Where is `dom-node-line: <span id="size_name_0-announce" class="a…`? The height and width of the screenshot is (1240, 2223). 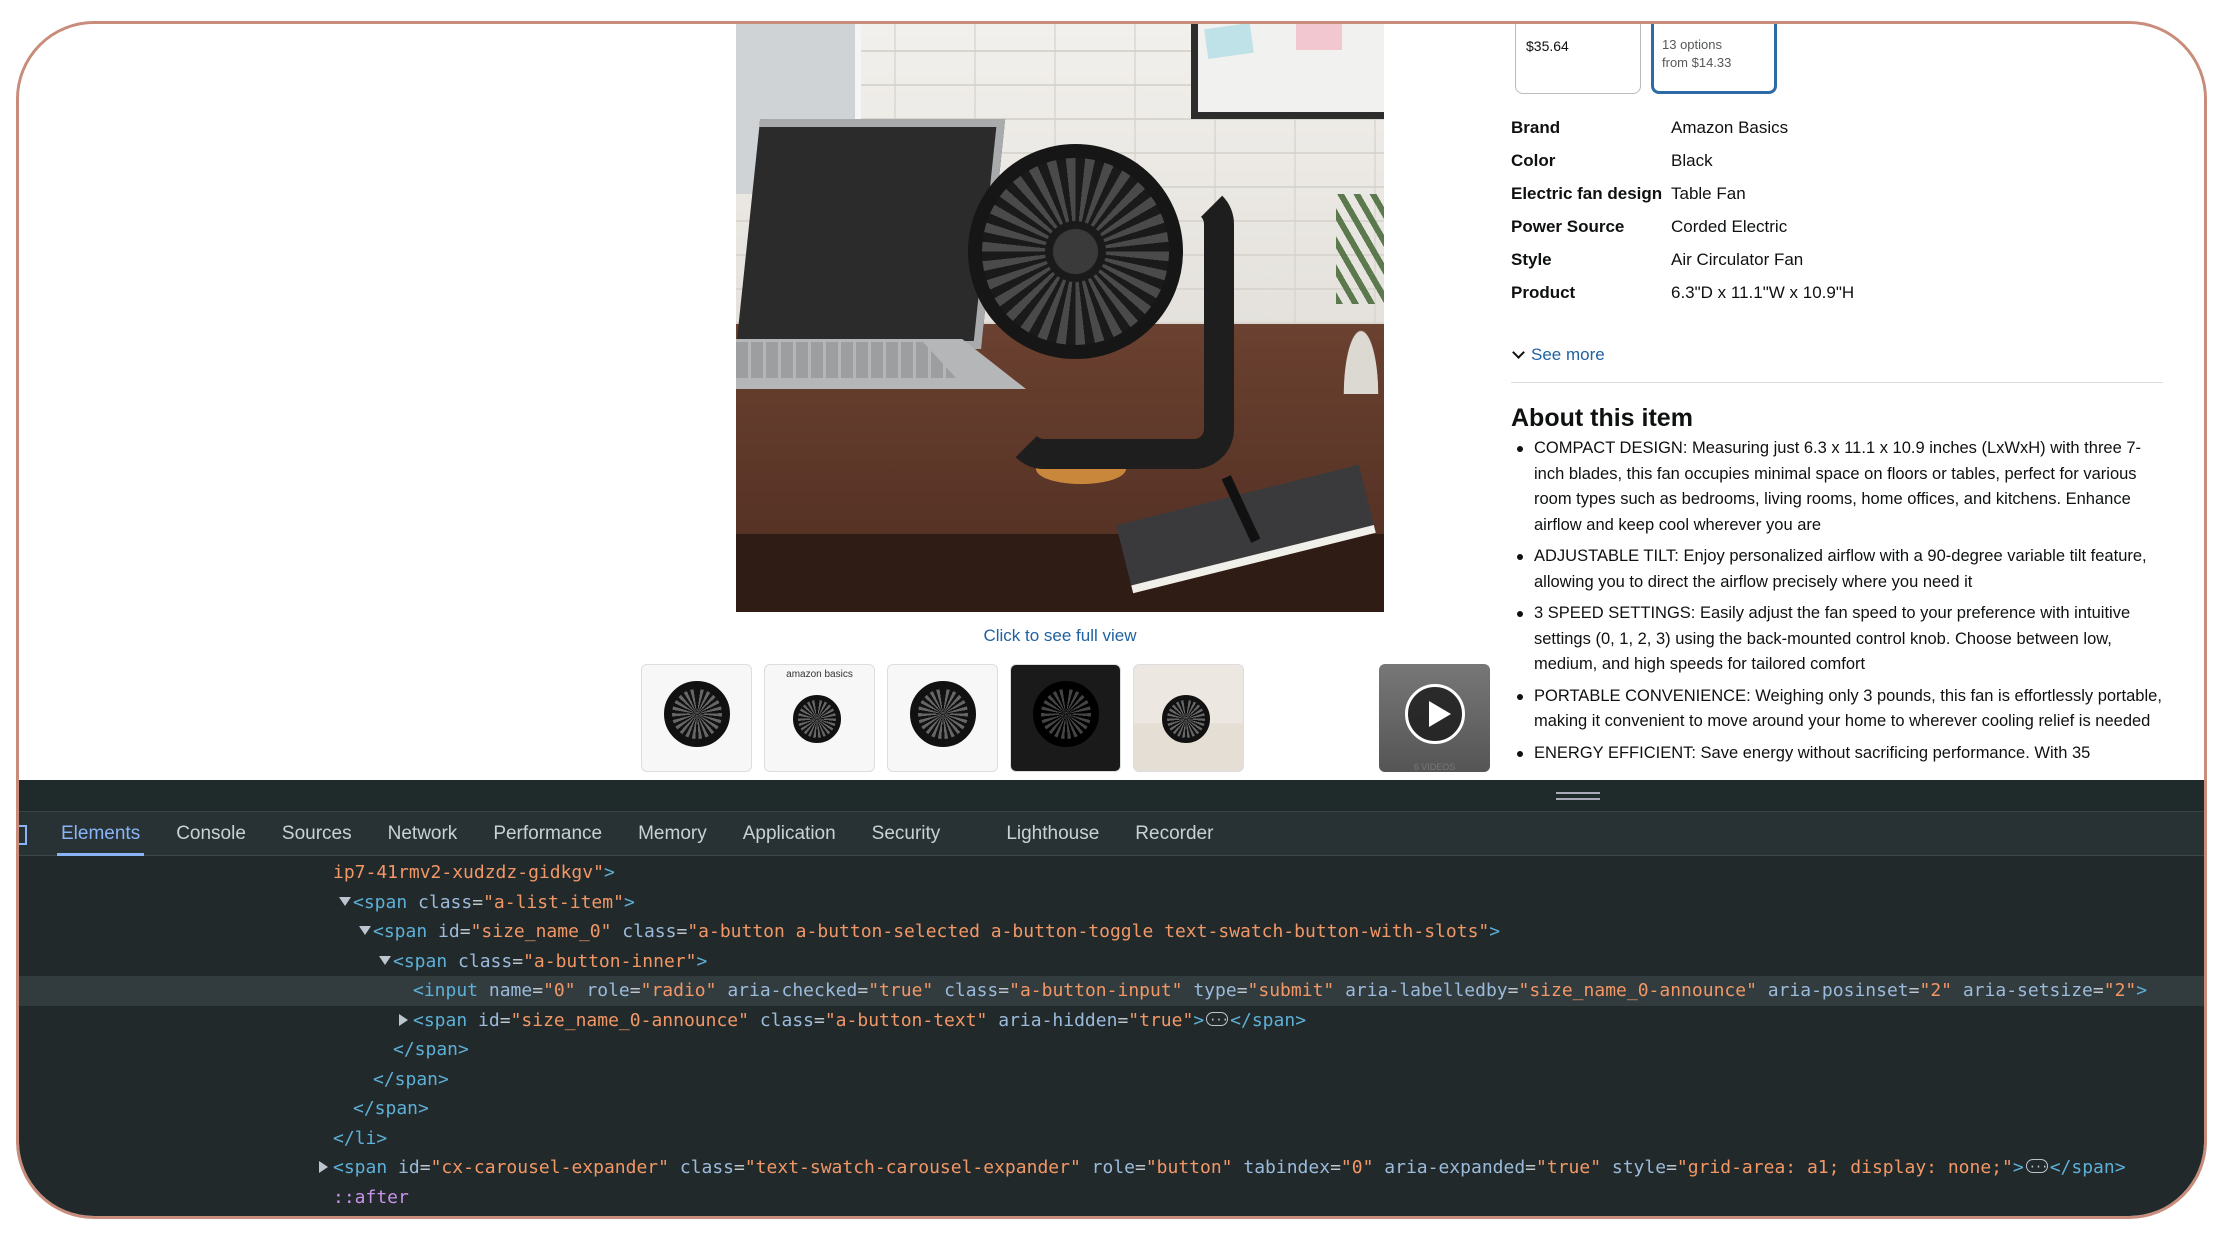
dom-node-line: <span id="size_name_0-announce" class="a… is located at coordinates (1111, 1020).